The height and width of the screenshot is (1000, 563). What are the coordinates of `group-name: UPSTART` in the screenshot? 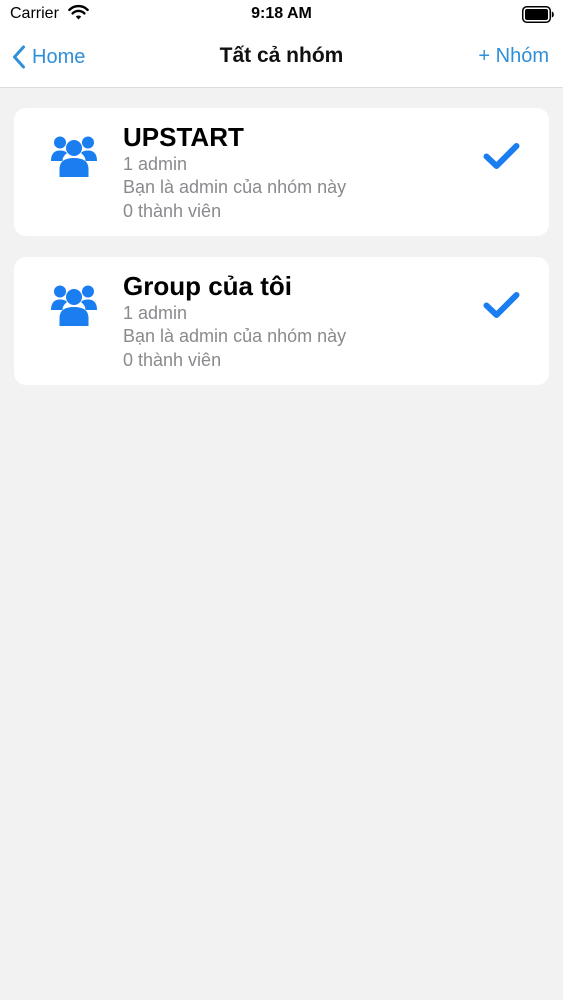 It's located at (183, 137).